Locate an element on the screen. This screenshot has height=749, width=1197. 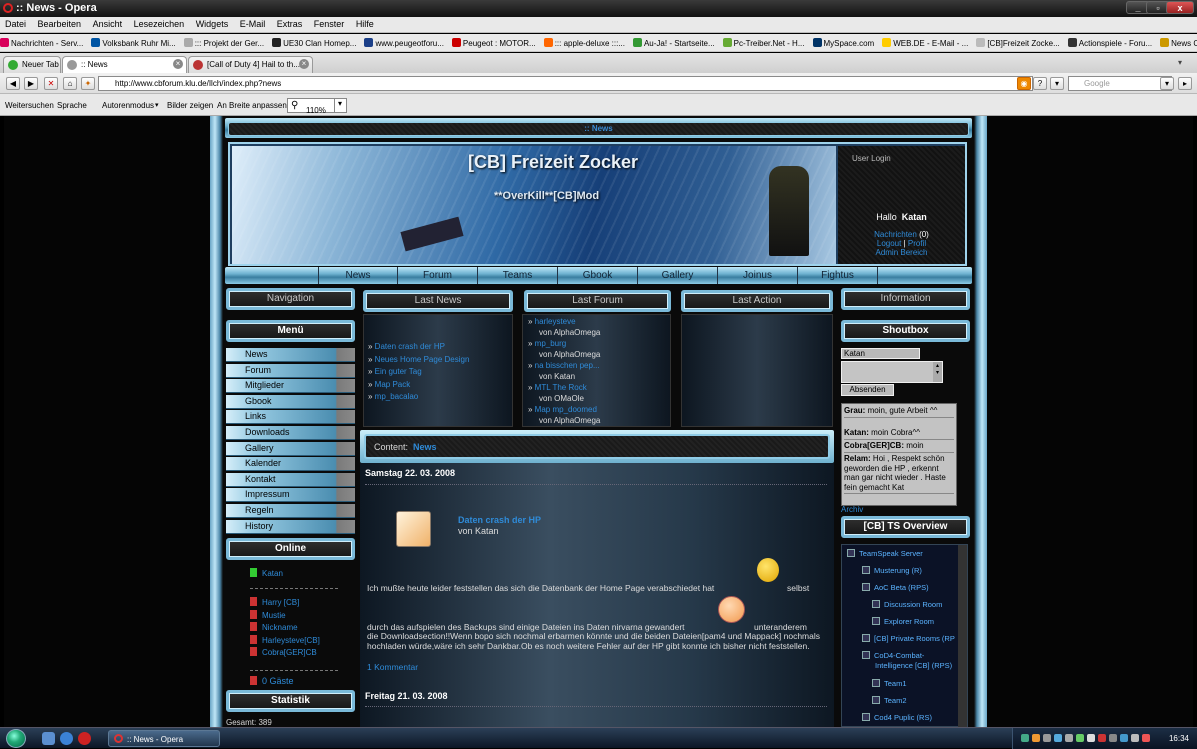
tab-news: :: News × is located at coordinates (124, 64).